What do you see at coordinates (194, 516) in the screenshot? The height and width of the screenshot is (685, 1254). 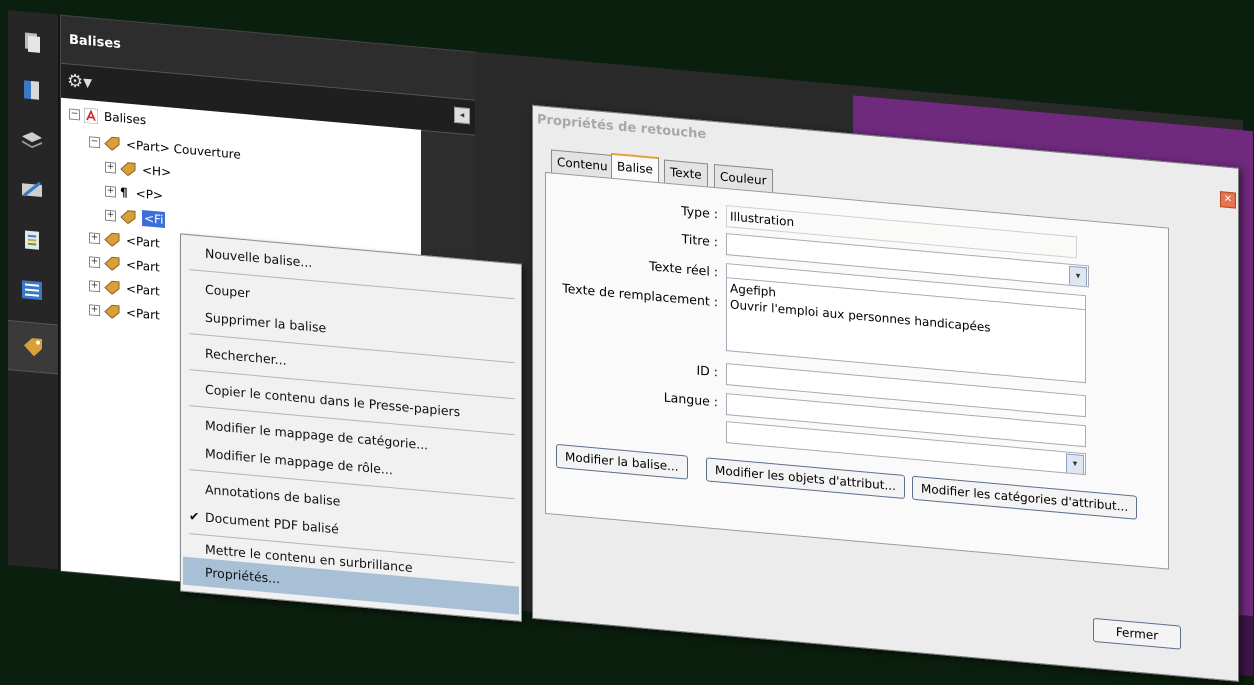 I see `check-icon: ✔` at bounding box center [194, 516].